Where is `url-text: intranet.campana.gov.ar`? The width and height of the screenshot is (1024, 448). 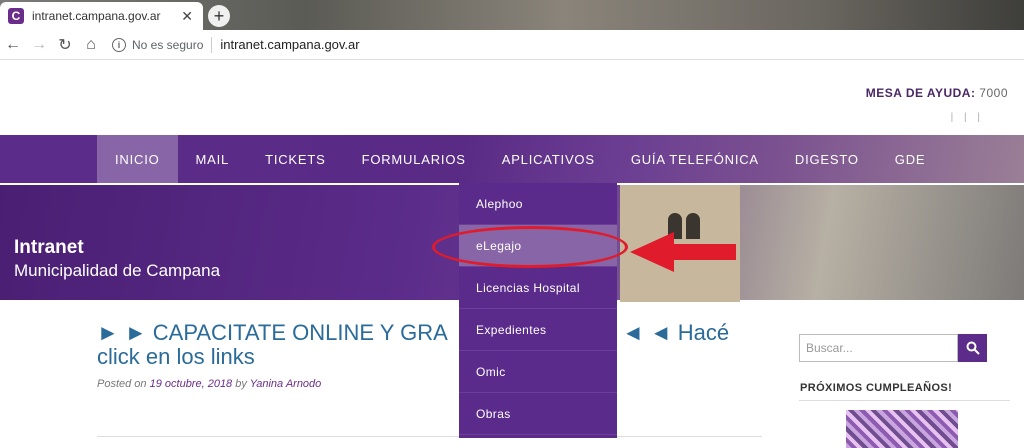 url-text: intranet.campana.gov.ar is located at coordinates (289, 44).